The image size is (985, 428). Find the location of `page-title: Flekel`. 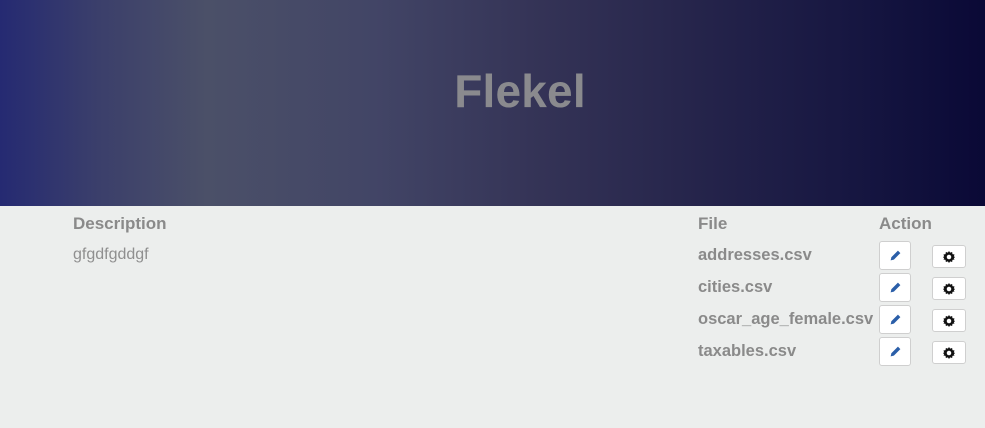

page-title: Flekel is located at coordinates (520, 91).